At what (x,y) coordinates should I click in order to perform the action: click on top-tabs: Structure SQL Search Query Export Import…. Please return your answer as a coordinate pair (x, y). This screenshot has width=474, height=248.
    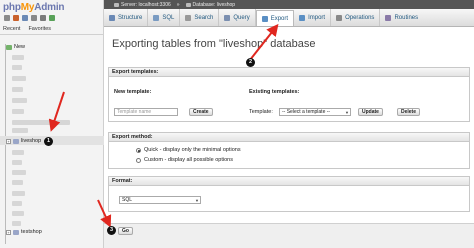
    Looking at the image, I should click on (289, 18).